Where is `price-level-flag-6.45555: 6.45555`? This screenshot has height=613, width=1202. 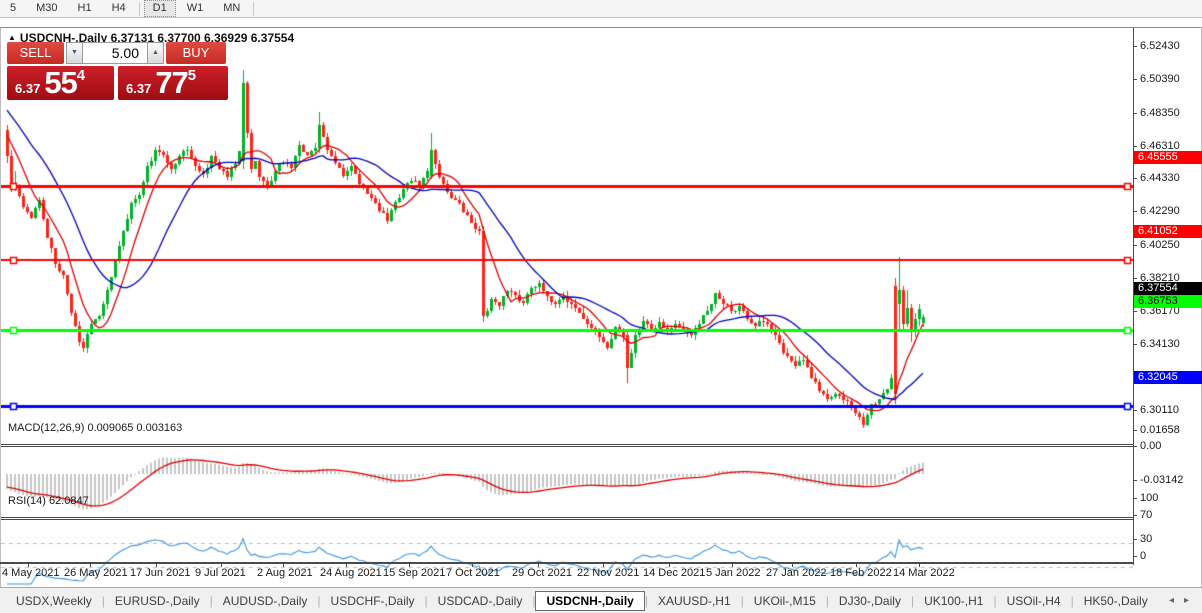 price-level-flag-6.45555: 6.45555 is located at coordinates (1168, 157).